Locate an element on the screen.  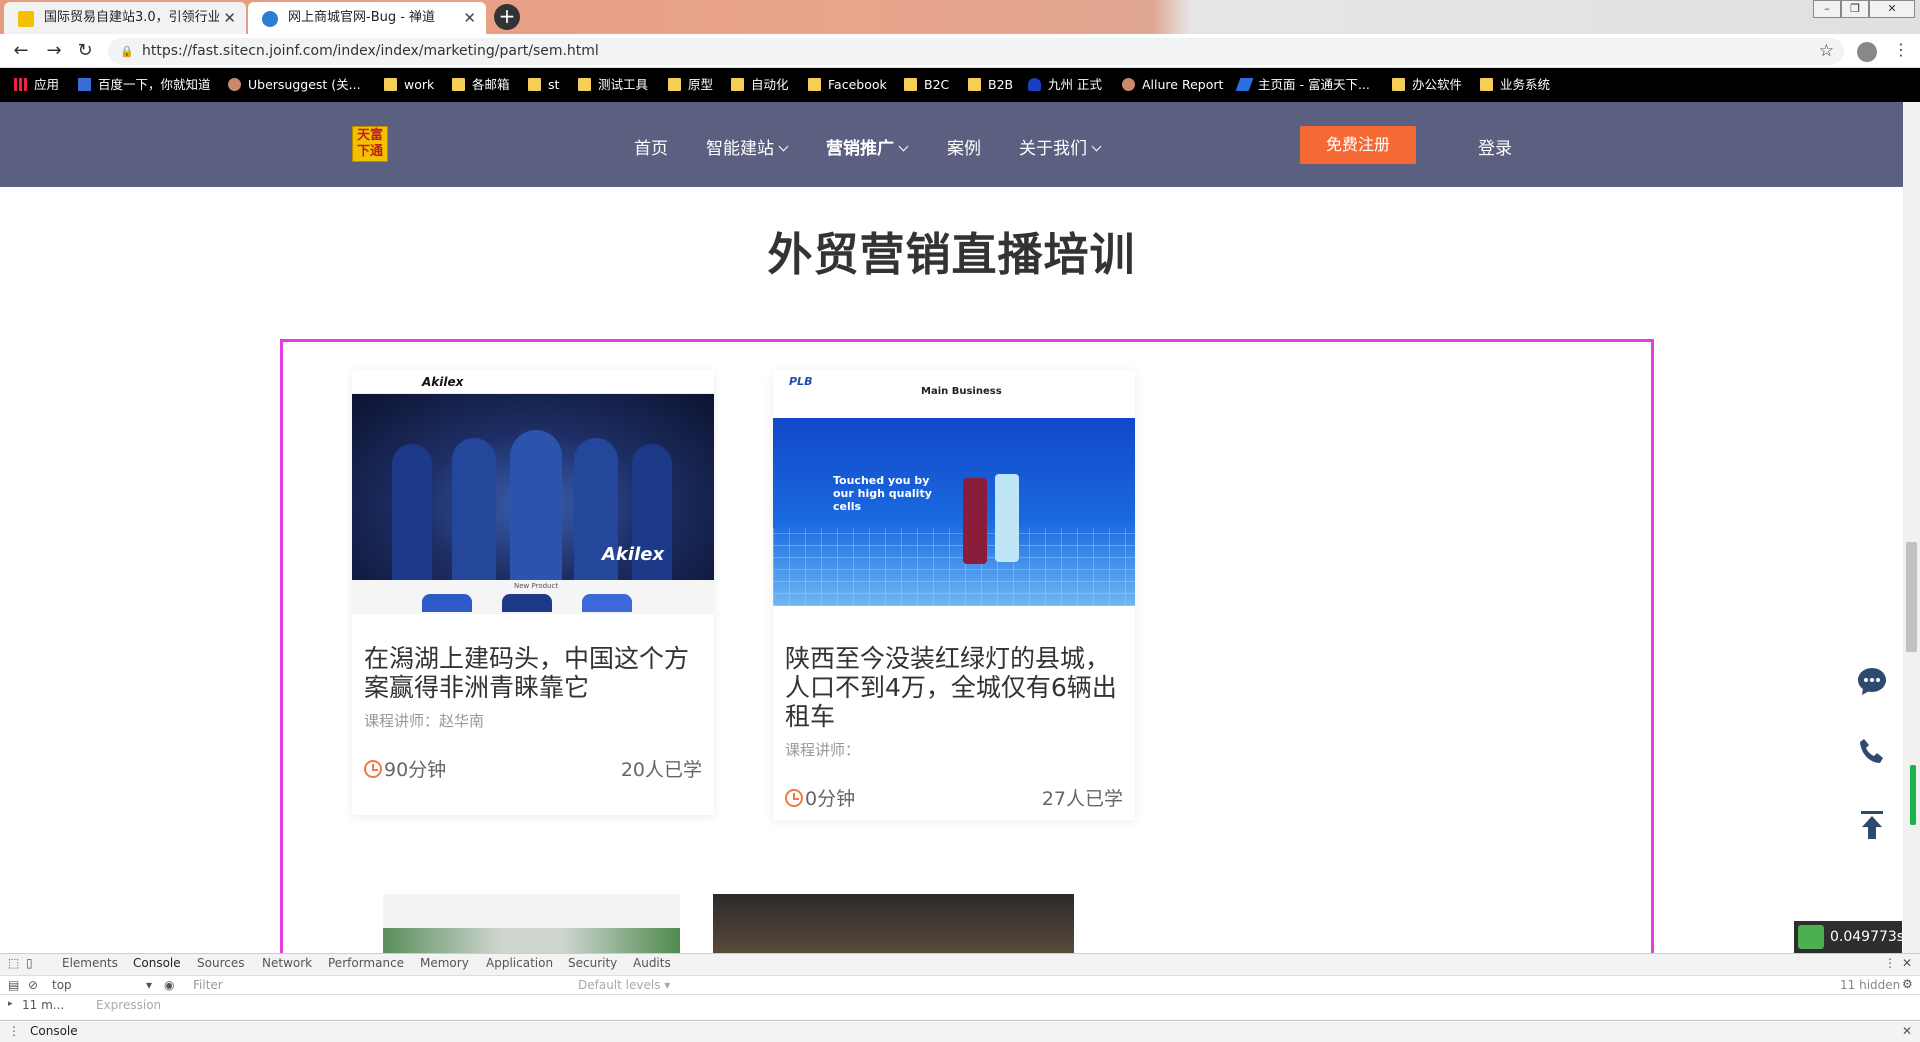
thumb-brand-text: Akilex is located at coordinates (443, 382).